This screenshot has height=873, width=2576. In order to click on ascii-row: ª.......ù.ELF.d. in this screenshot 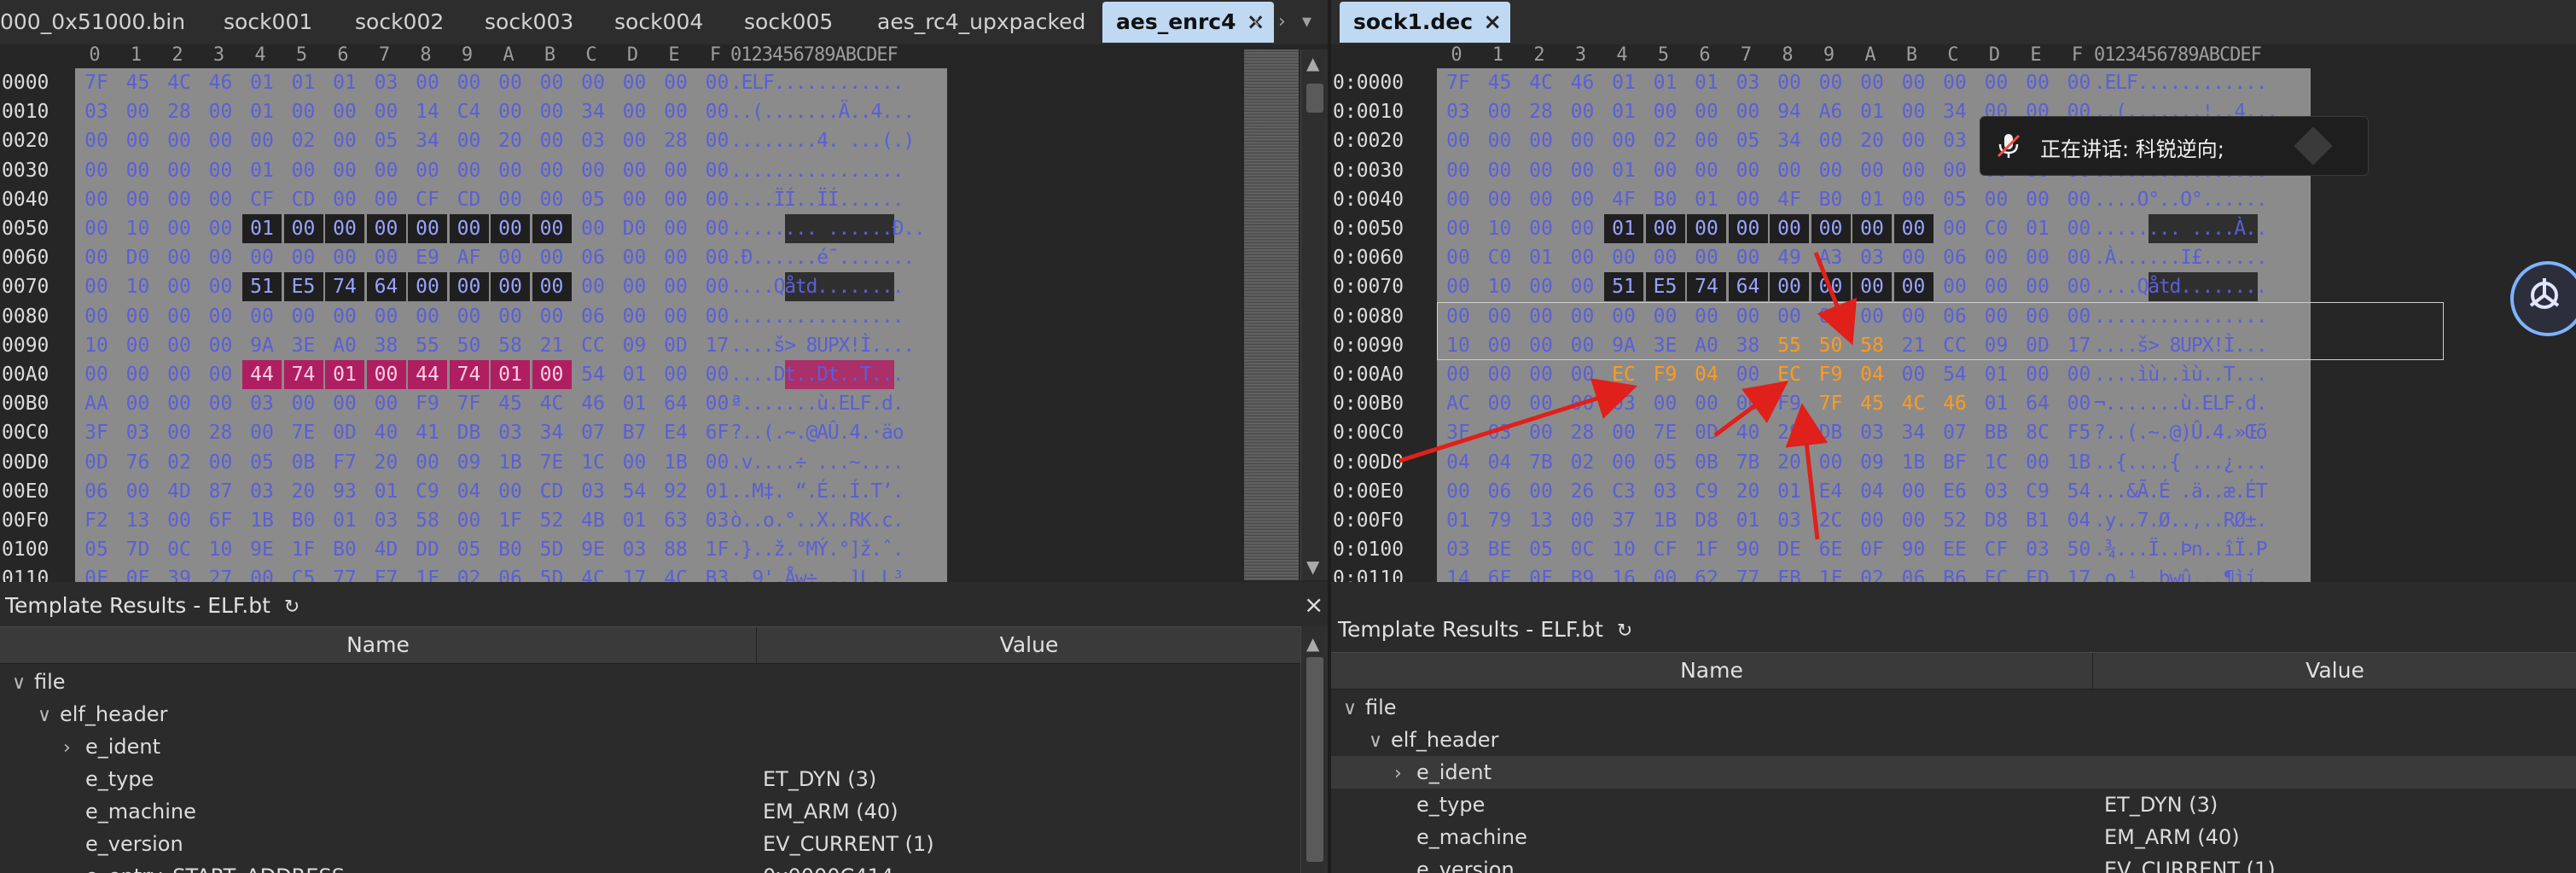, I will do `click(817, 403)`.